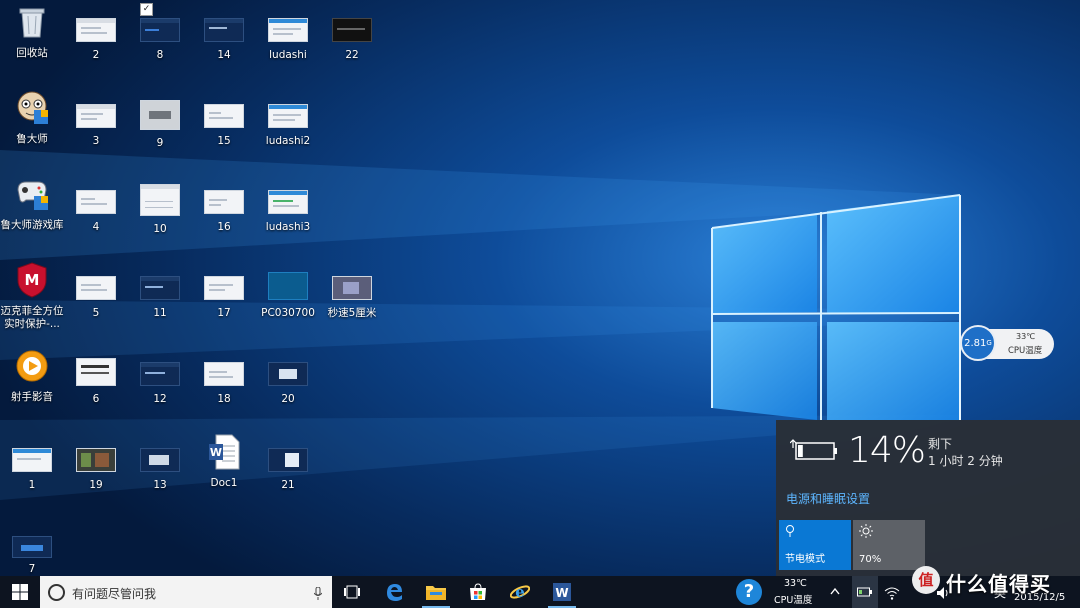 This screenshot has width=1080, height=608. I want to click on desktop-icon-file: 16, so click(224, 212).